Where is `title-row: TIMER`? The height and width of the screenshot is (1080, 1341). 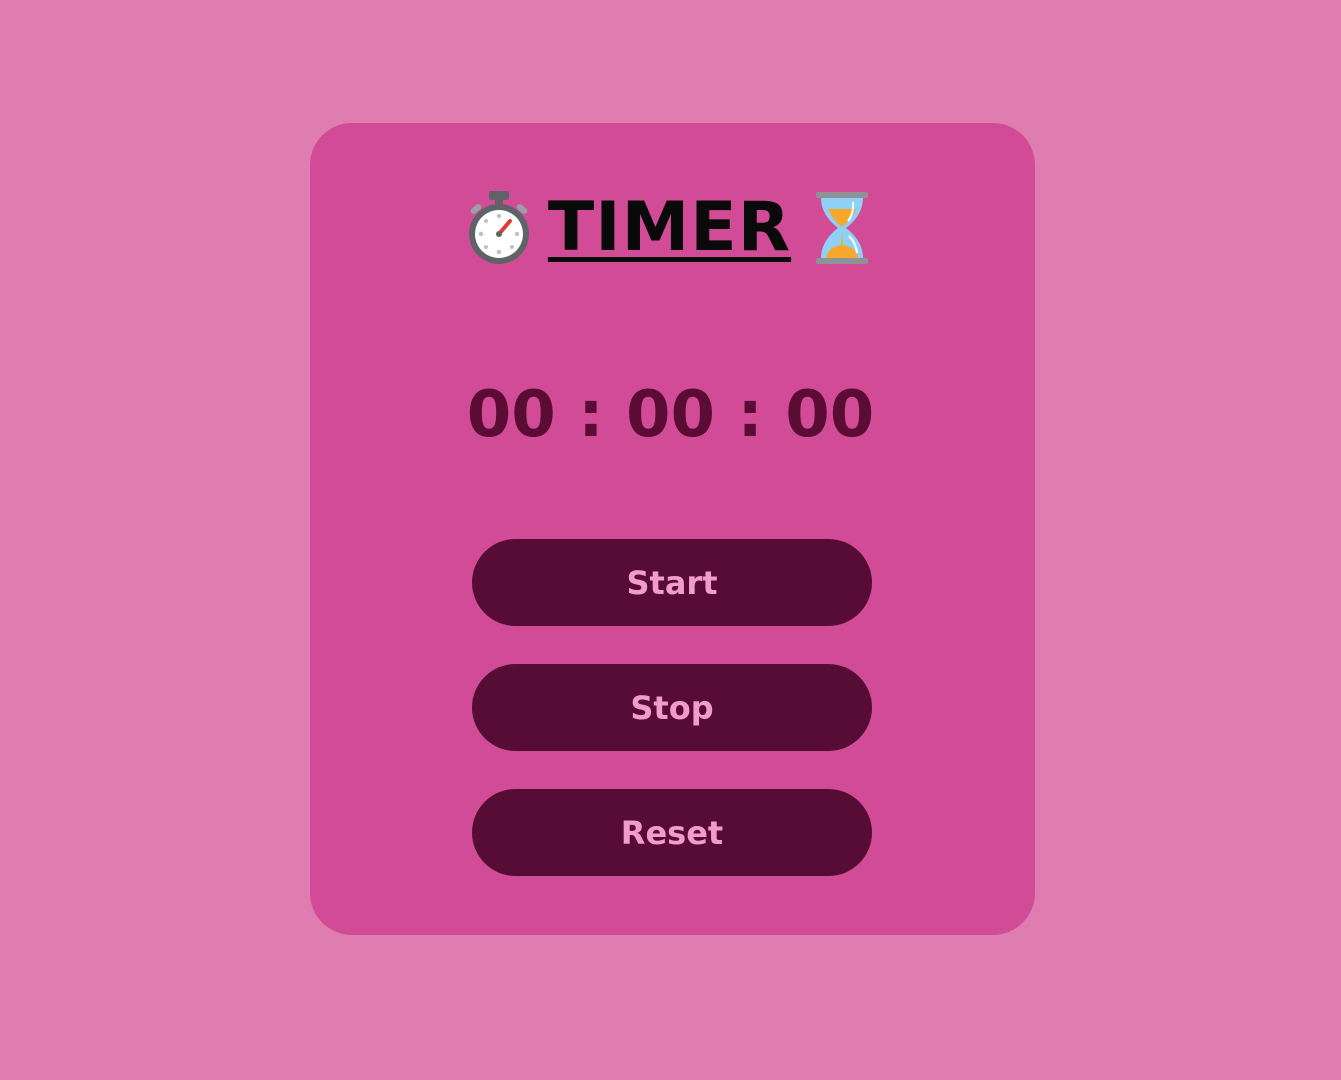
title-row: TIMER is located at coordinates (670, 228).